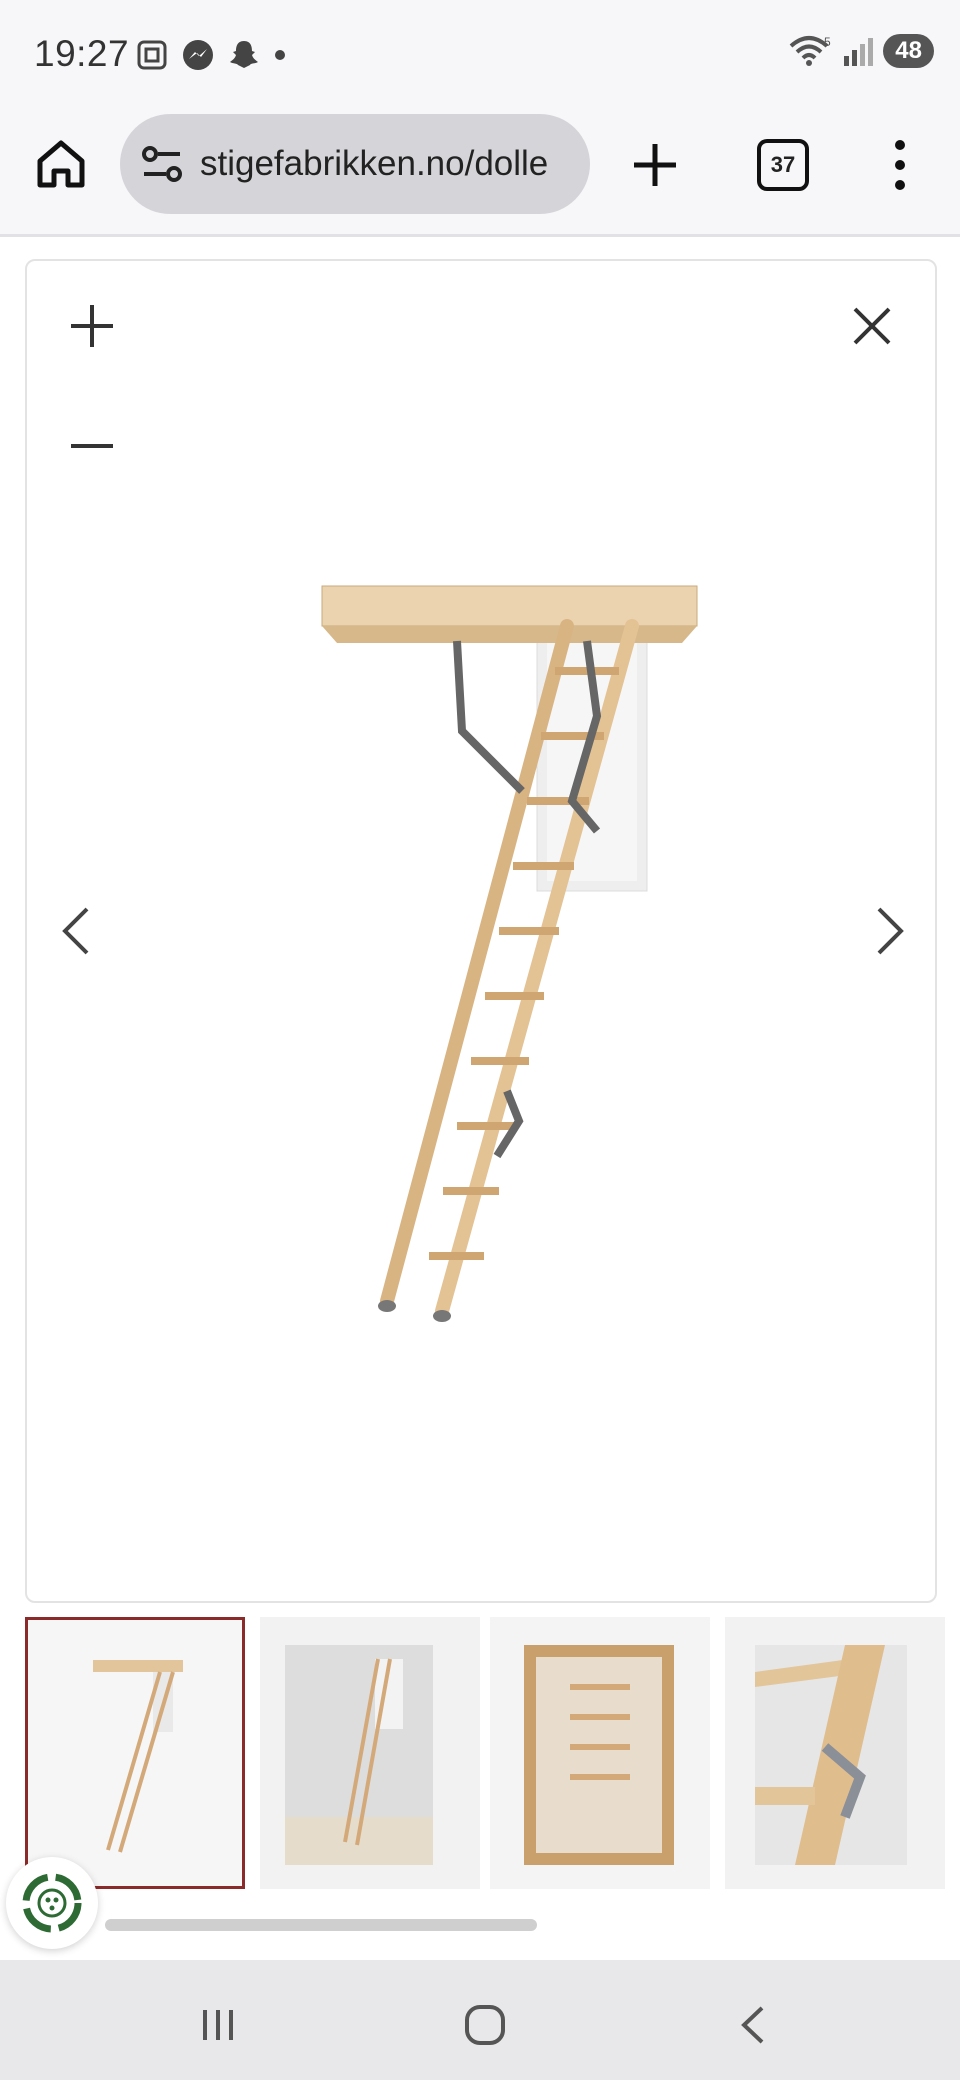 The image size is (960, 2080). I want to click on zoom-out-icon, so click(92, 446).